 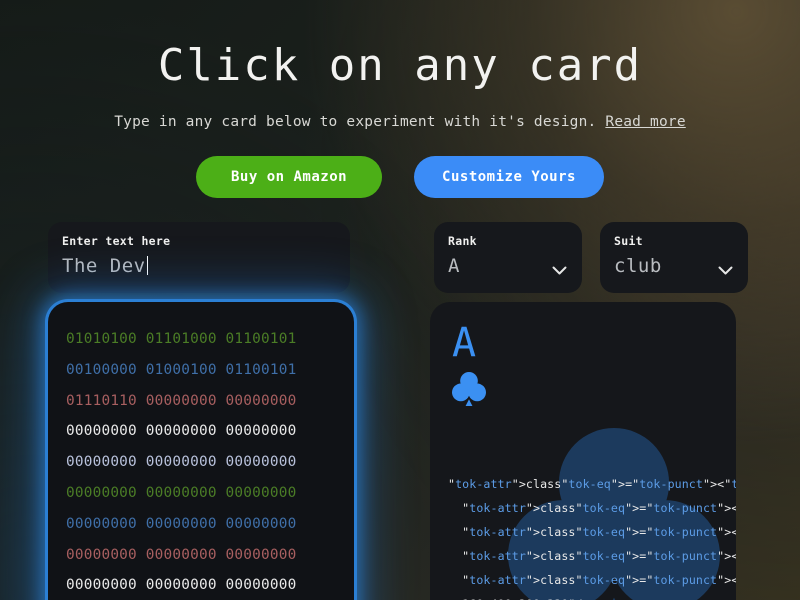 What do you see at coordinates (392, 257) in the screenshot?
I see `layout-spacer` at bounding box center [392, 257].